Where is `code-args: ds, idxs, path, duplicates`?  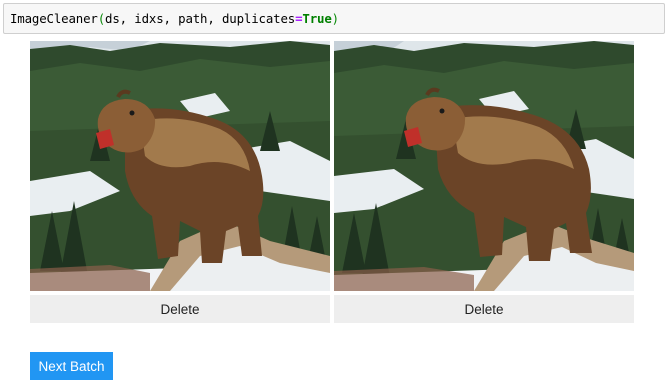
code-args: ds, idxs, path, duplicates is located at coordinates (200, 18).